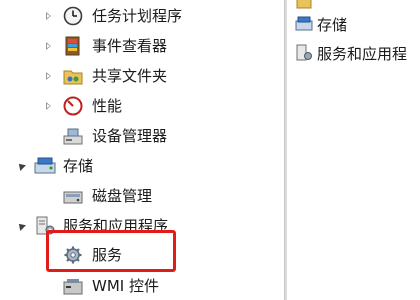 Image resolution: width=420 pixels, height=300 pixels. Describe the element at coordinates (73, 16) in the screenshot. I see `clock-icon` at that location.